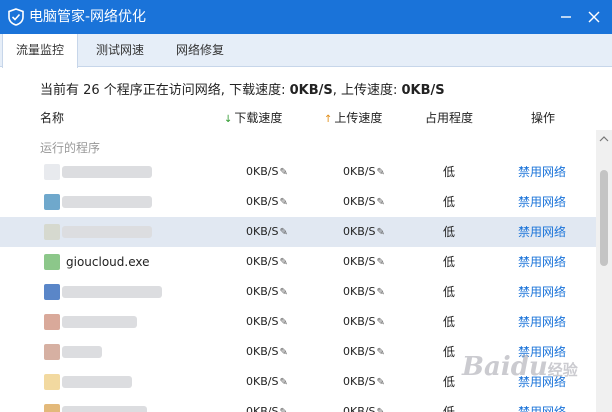 This screenshot has height=412, width=612. I want to click on title-bar: 电脑管家-网络优化, so click(306, 17).